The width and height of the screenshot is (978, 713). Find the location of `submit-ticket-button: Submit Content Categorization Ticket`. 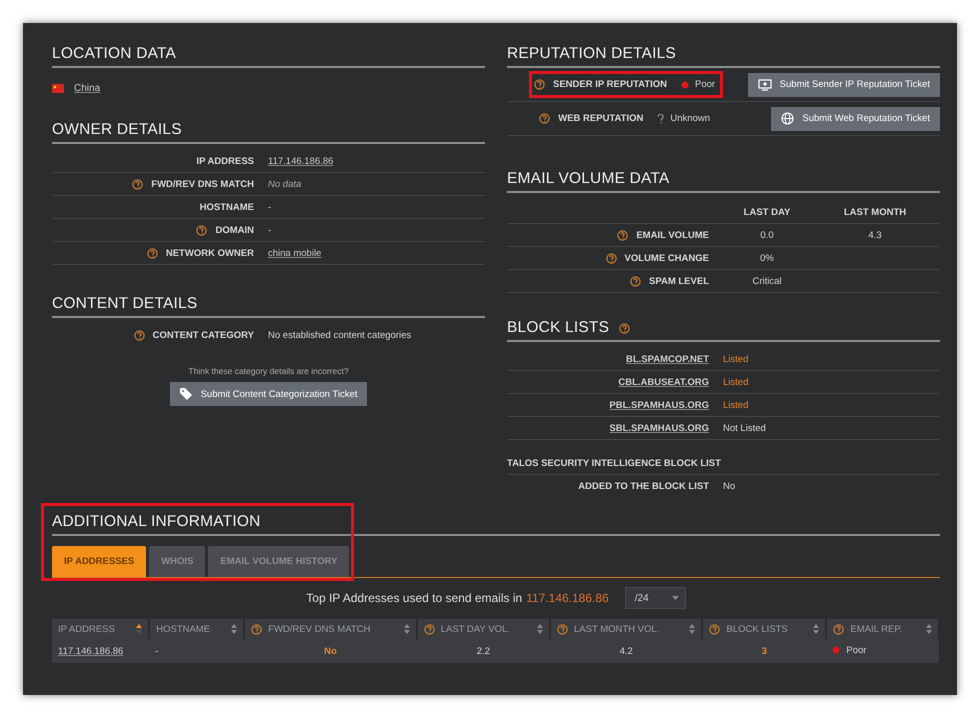

submit-ticket-button: Submit Content Categorization Ticket is located at coordinates (269, 394).